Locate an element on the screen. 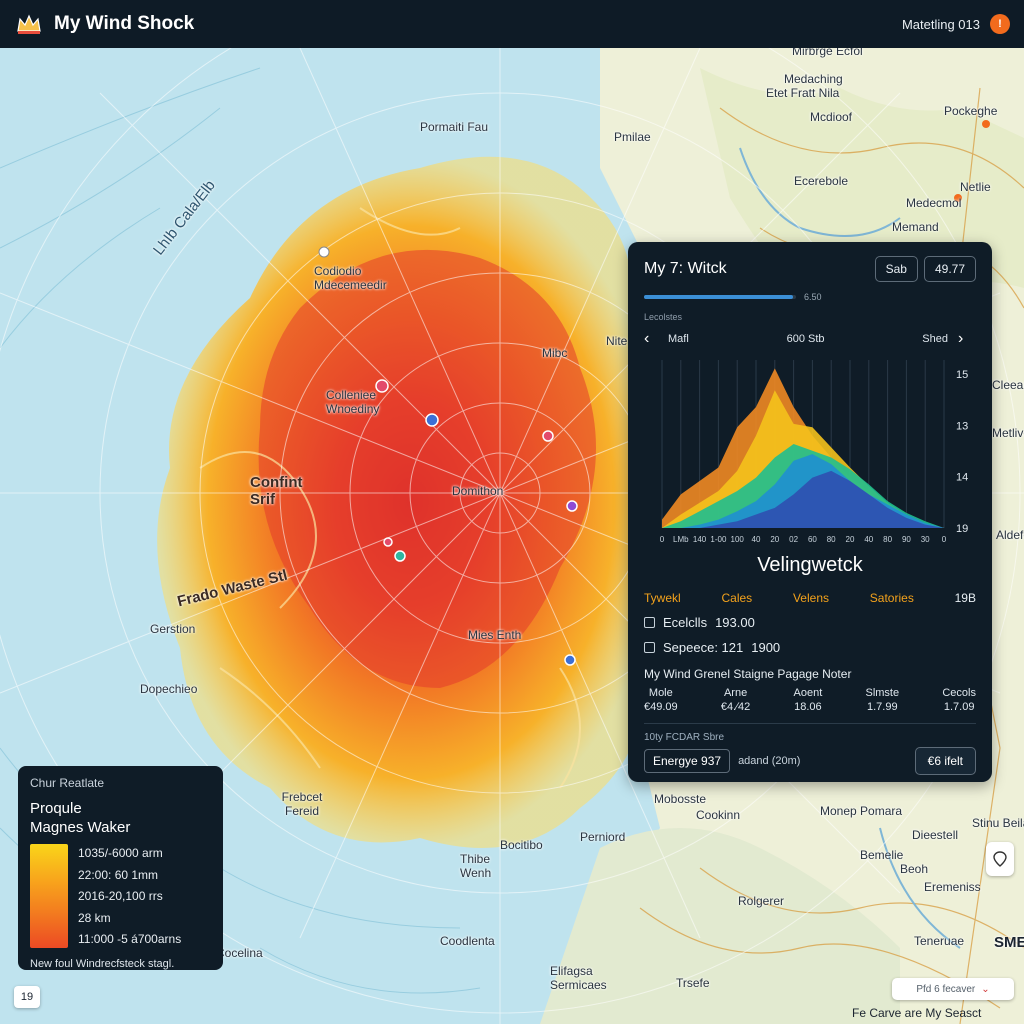 This screenshot has height=1024, width=1024. pin-icon is located at coordinates (1000, 859).